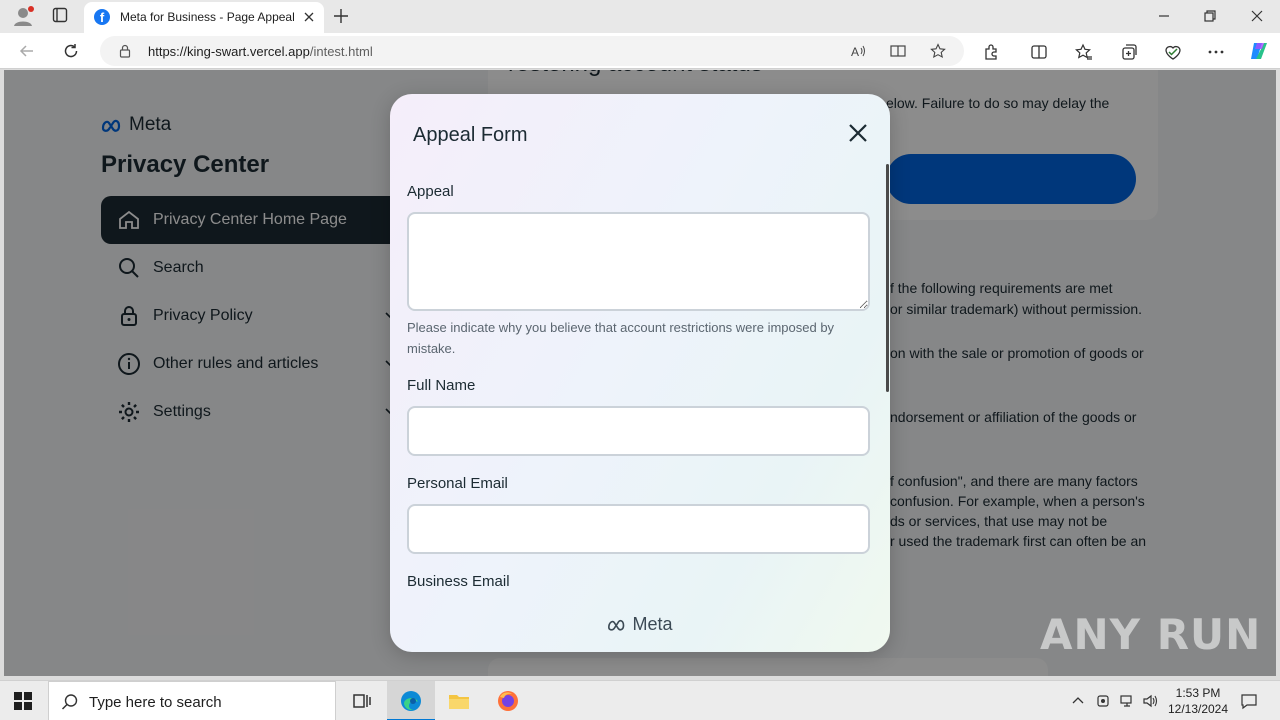 The image size is (1280, 720). I want to click on close-window-icon, so click(1257, 16).